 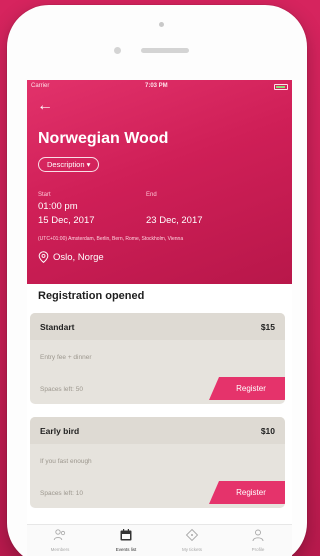 What do you see at coordinates (88, 164) in the screenshot?
I see `chevron-down-icon: ▾` at bounding box center [88, 164].